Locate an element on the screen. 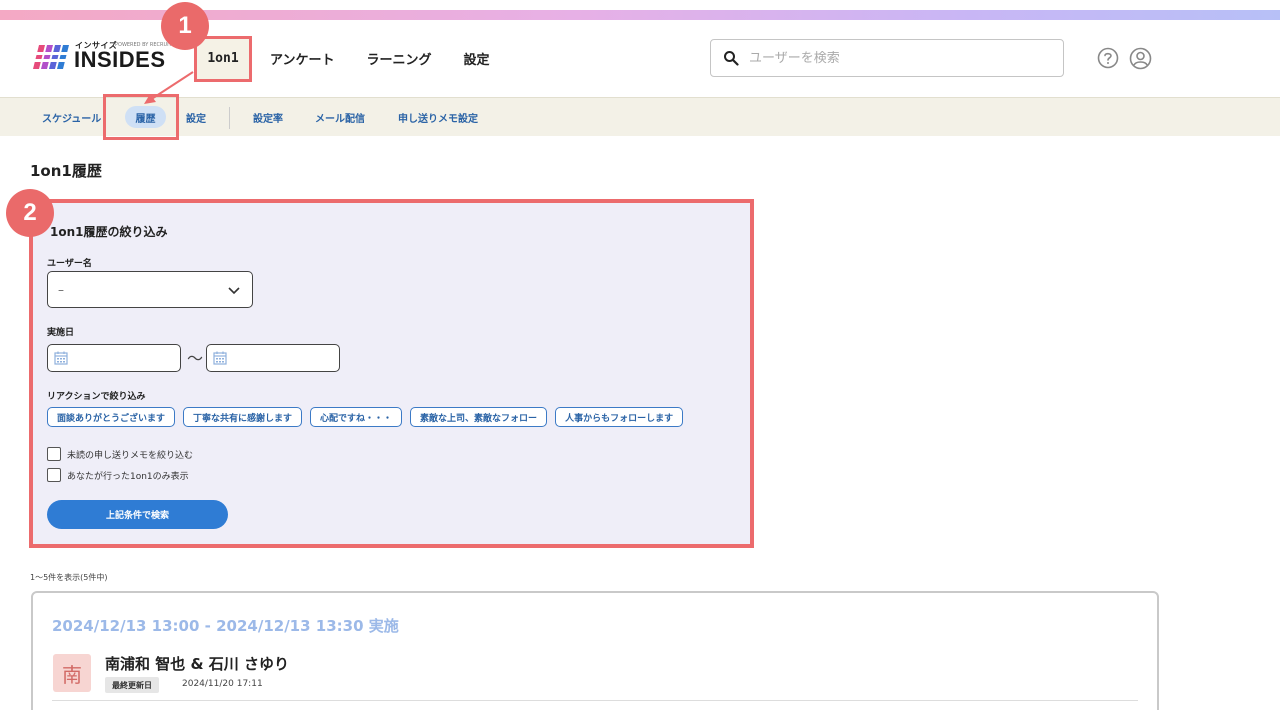 This screenshot has width=1280, height=710. reaction-filter-label: リアクションで絞り込み is located at coordinates (96, 397).